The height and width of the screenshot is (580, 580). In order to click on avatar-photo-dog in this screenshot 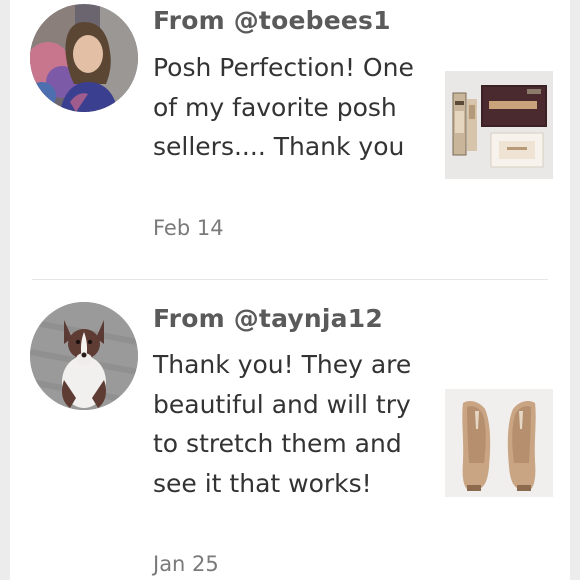, I will do `click(84, 356)`.